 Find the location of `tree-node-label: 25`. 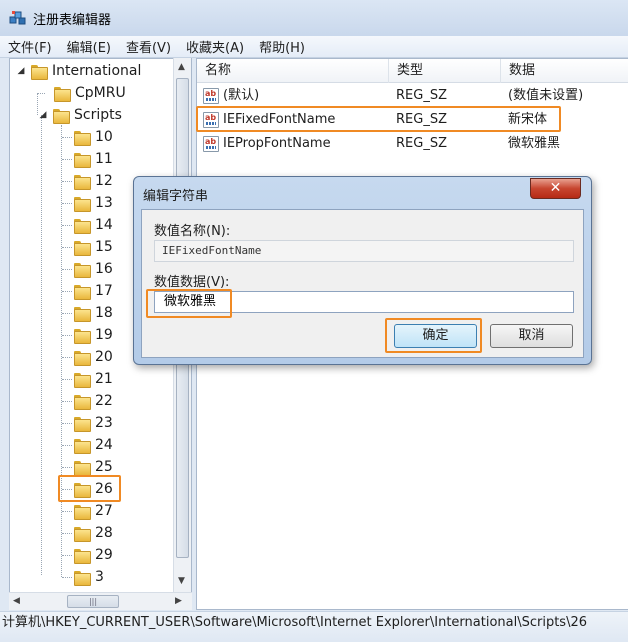

tree-node-label: 25 is located at coordinates (104, 467).